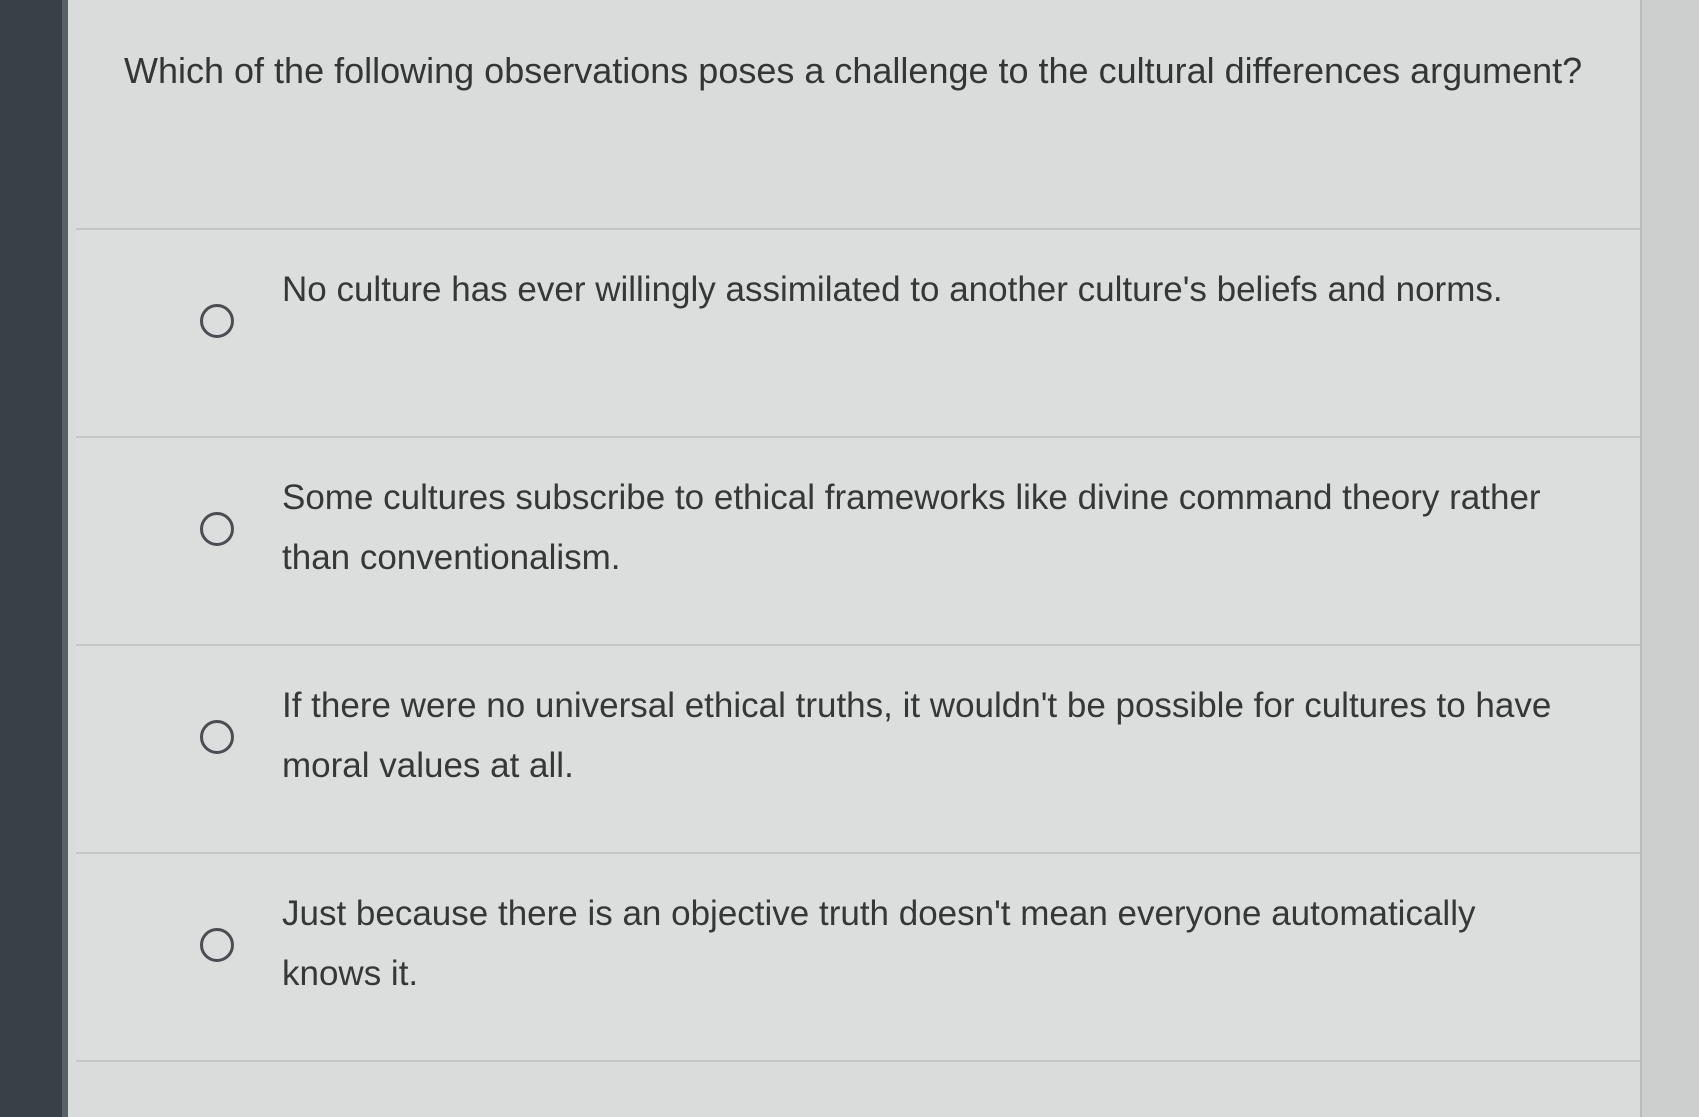  I want to click on right-margin, so click(1669, 558).